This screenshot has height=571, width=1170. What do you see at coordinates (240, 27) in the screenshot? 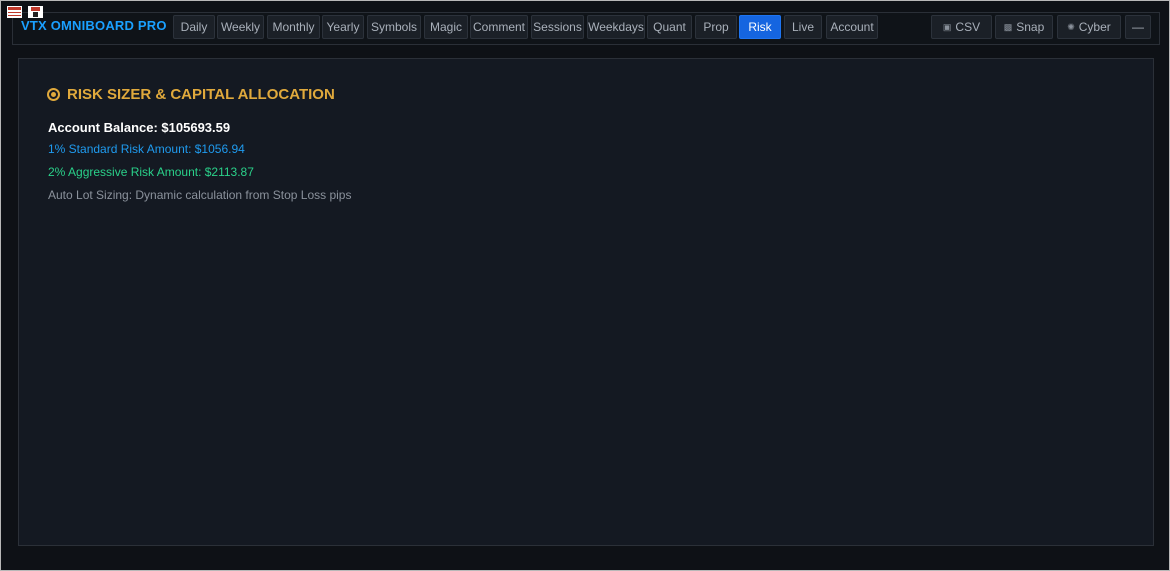
I see `tab-weekly: Weekly` at bounding box center [240, 27].